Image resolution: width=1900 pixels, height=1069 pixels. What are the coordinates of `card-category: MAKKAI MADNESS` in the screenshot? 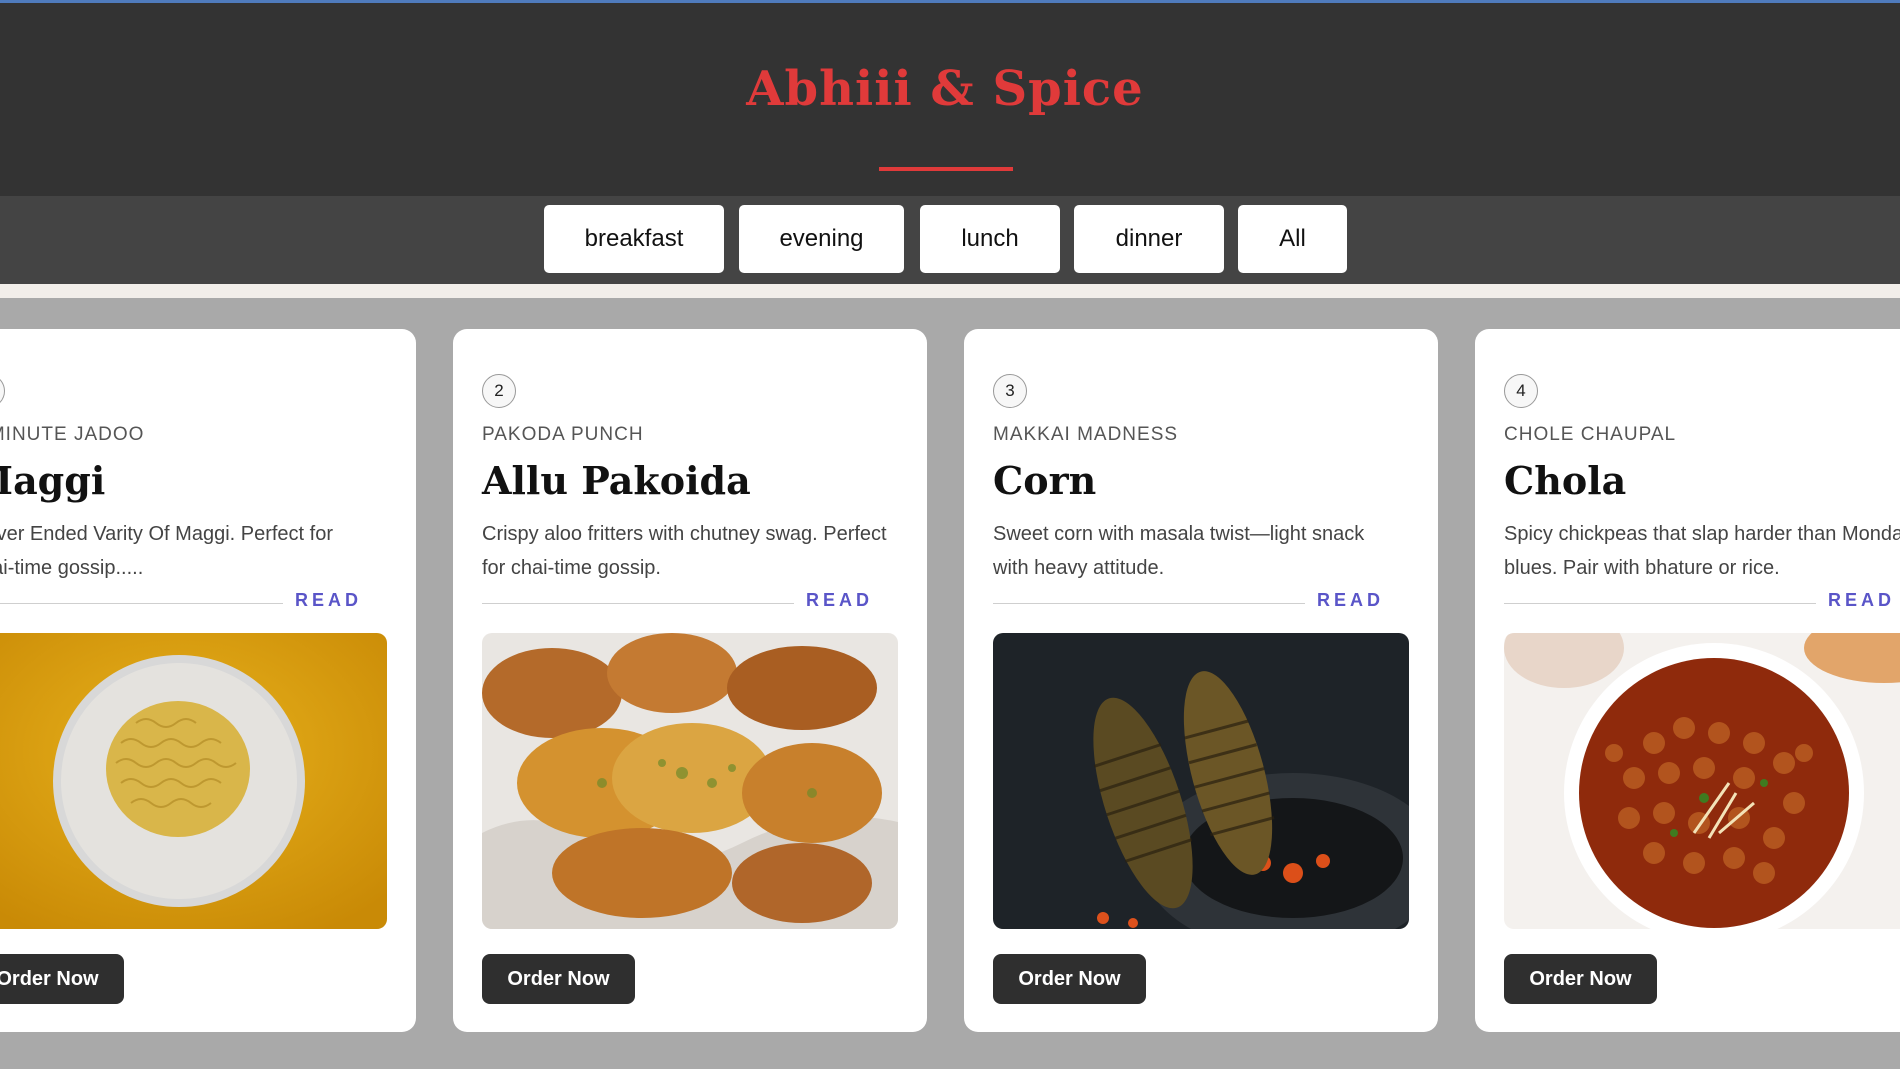 It's located at (1086, 434).